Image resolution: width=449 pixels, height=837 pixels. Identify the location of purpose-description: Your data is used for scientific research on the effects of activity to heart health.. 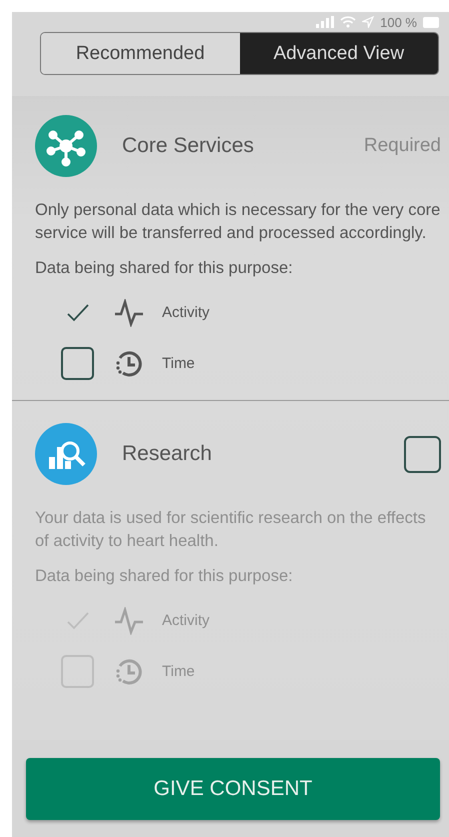
(231, 530).